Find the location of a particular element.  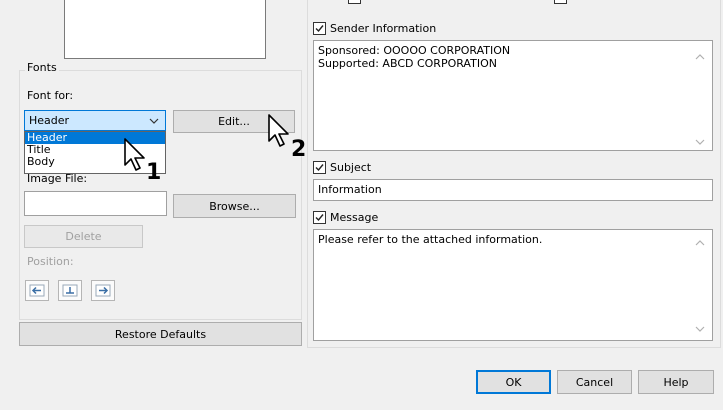

position-center-button is located at coordinates (70, 290).